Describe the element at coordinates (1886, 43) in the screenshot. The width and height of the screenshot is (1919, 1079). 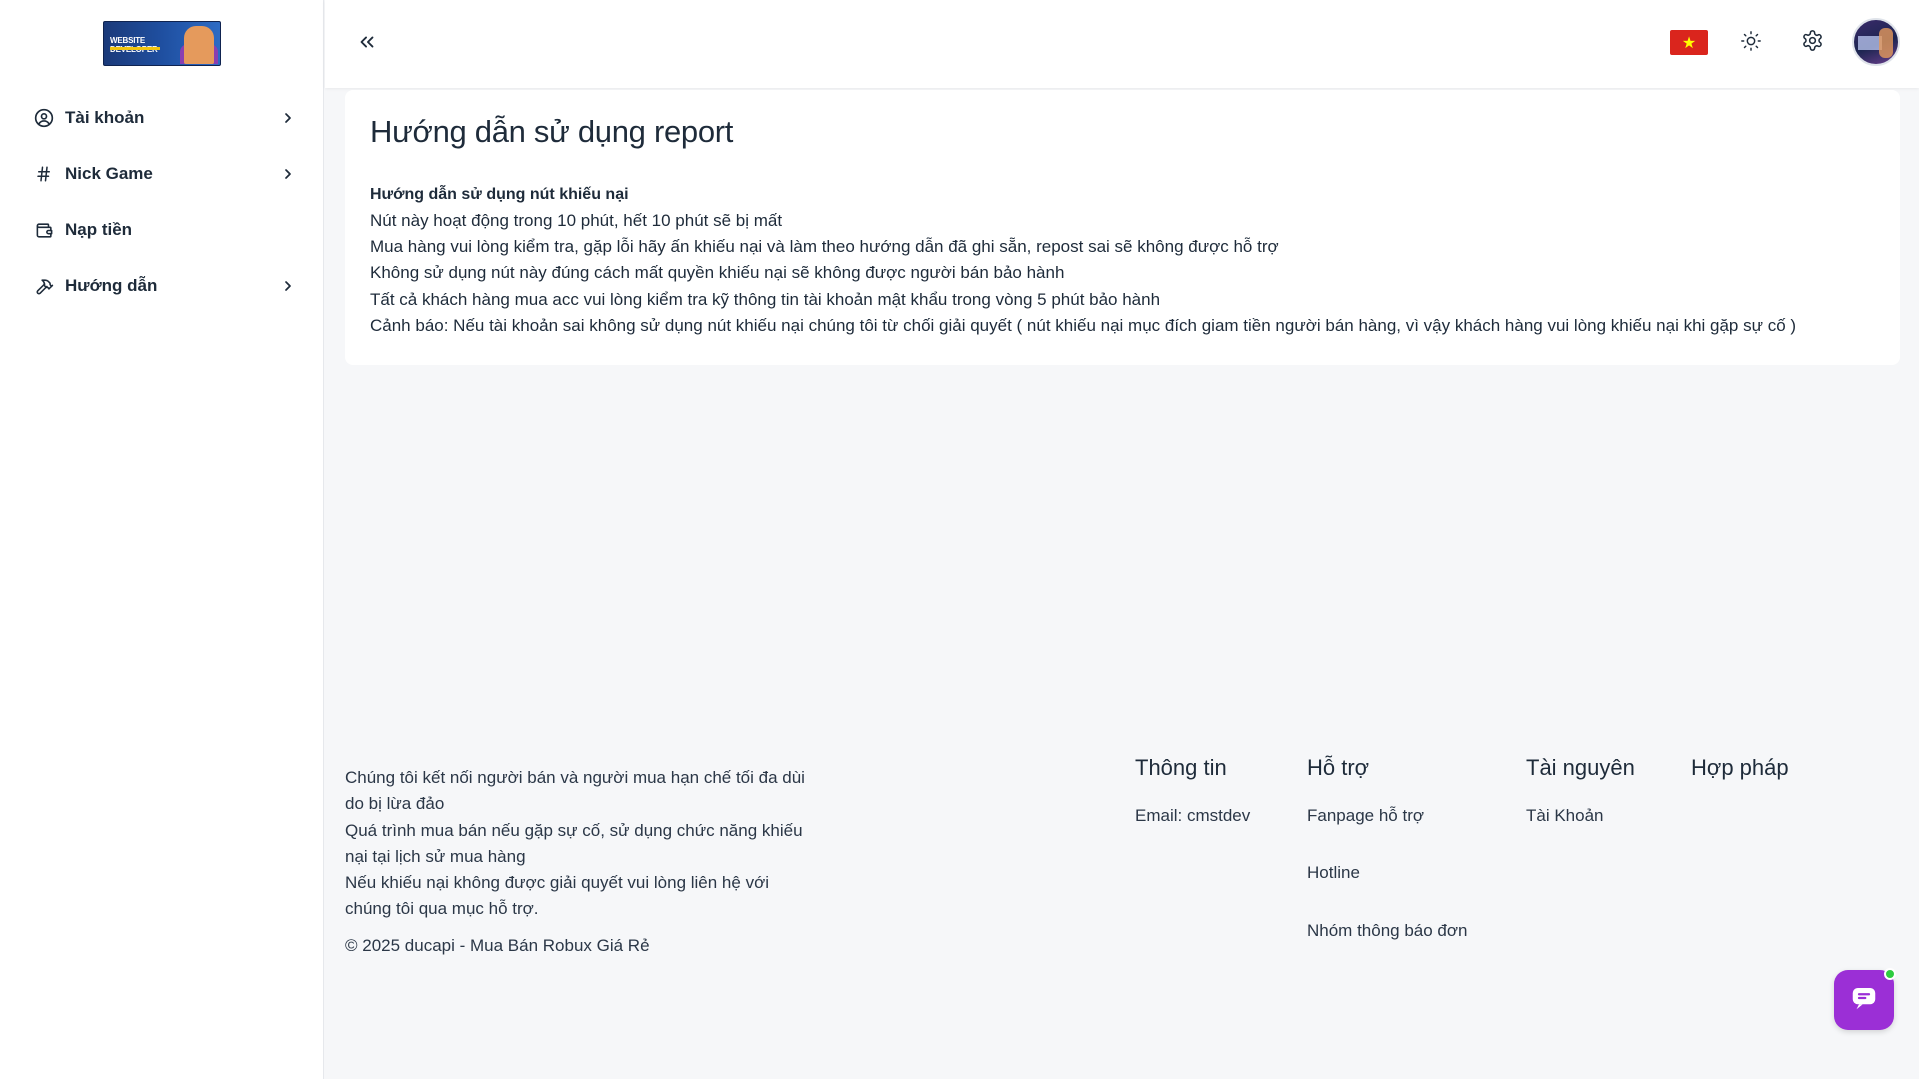
I see `avatar-detail` at that location.